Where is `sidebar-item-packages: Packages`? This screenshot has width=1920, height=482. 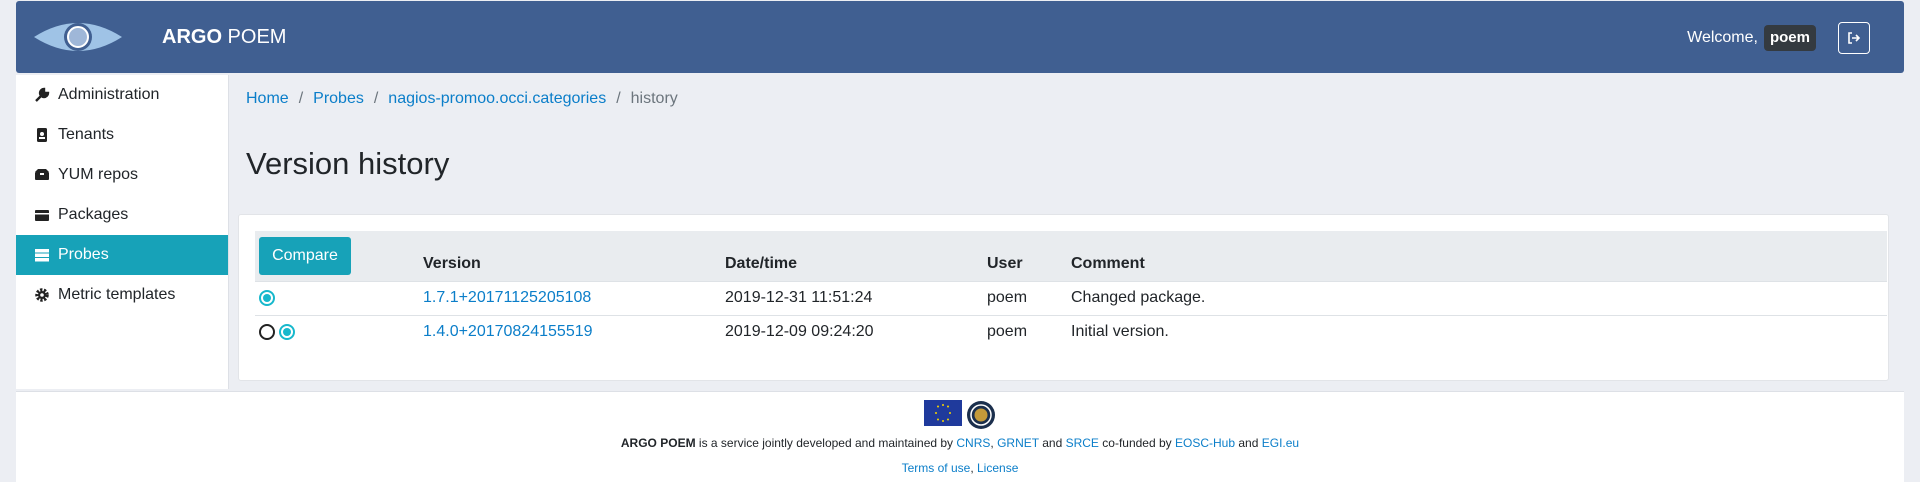
sidebar-item-packages: Packages is located at coordinates (122, 215).